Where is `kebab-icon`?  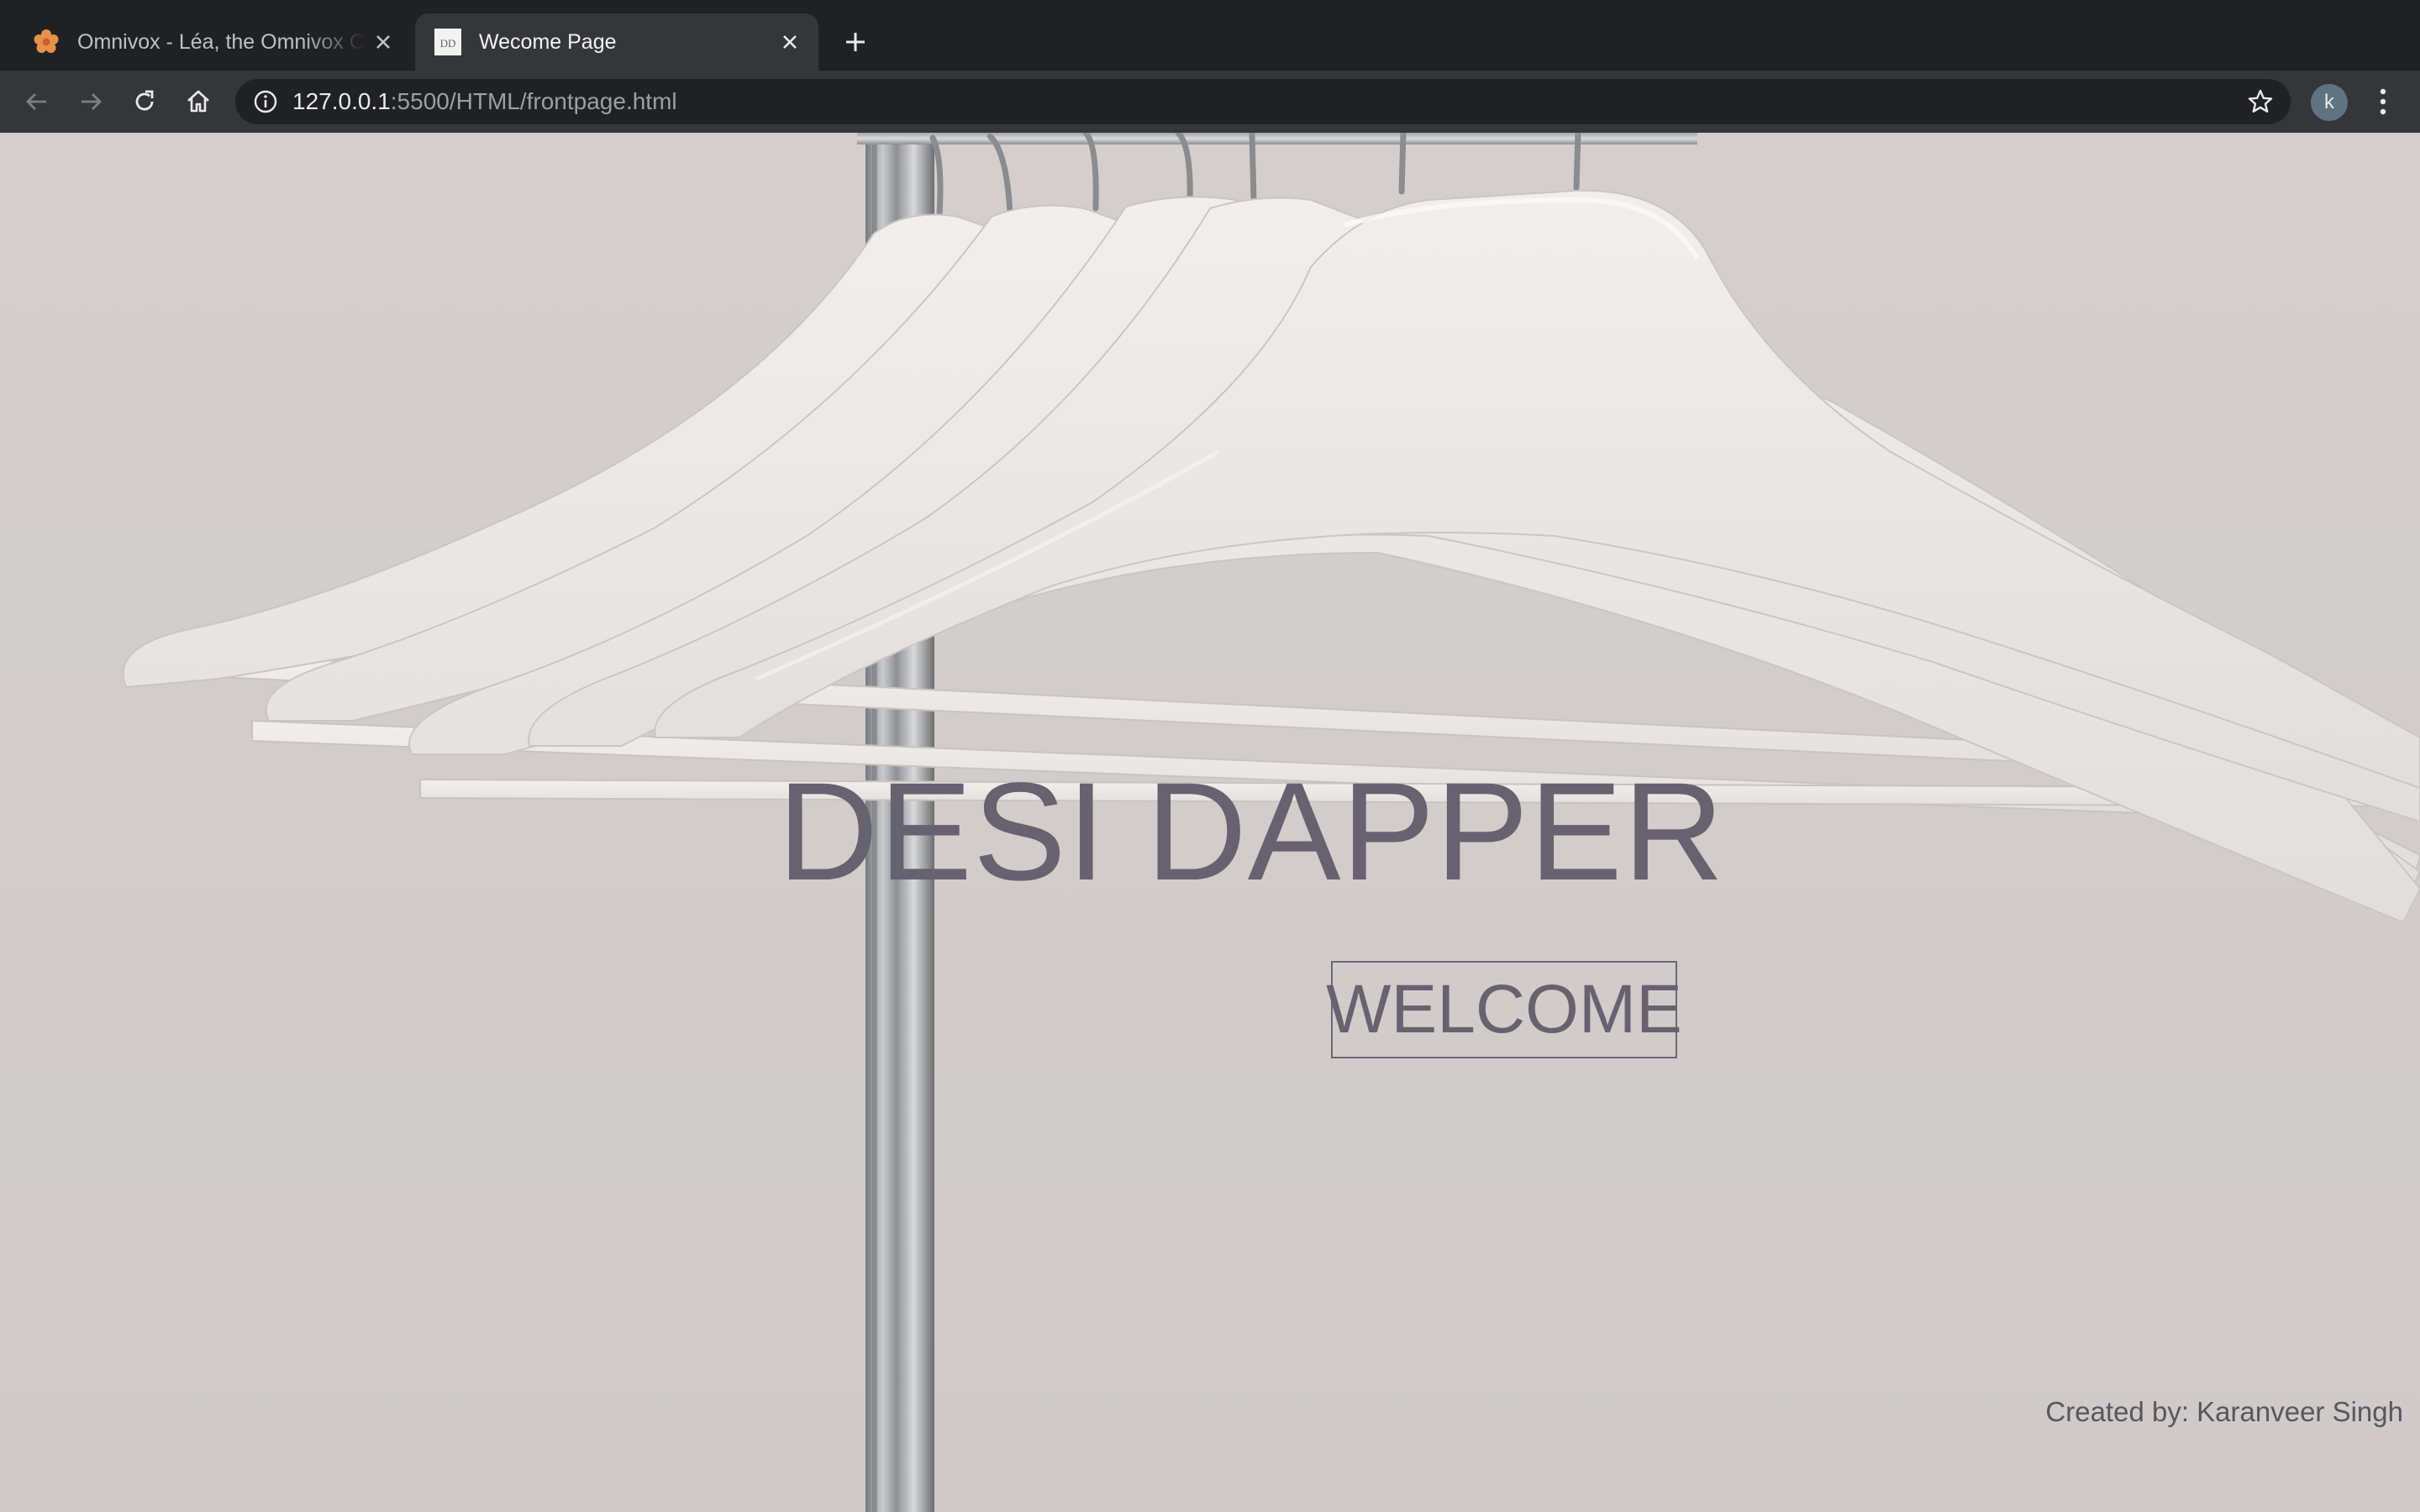 kebab-icon is located at coordinates (2383, 101).